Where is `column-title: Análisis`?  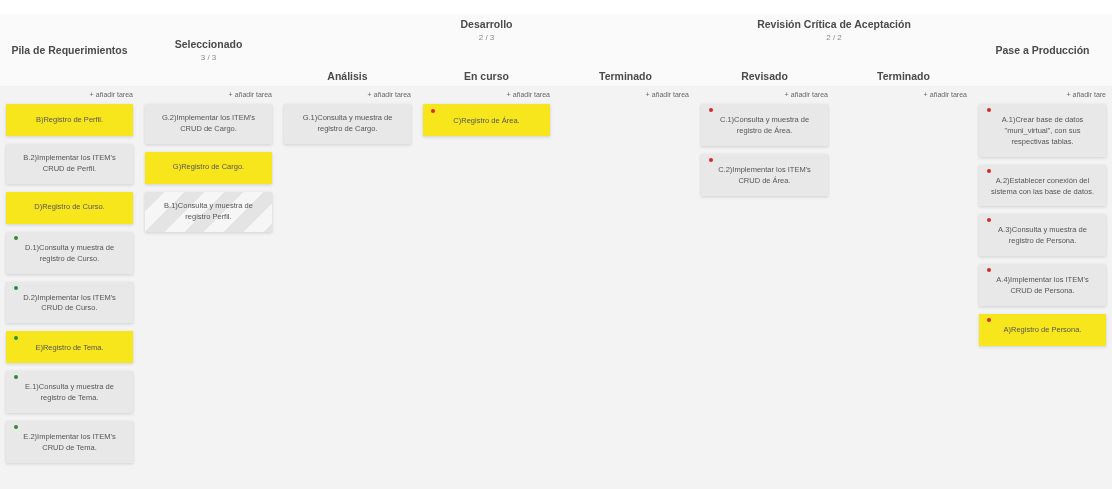
column-title: Análisis is located at coordinates (347, 76).